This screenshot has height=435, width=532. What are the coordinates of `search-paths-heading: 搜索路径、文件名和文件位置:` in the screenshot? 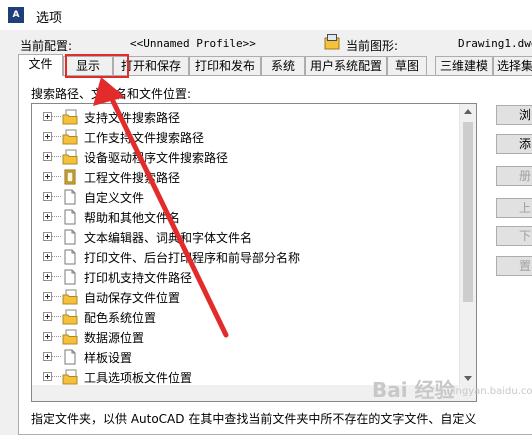 It's located at (111, 94).